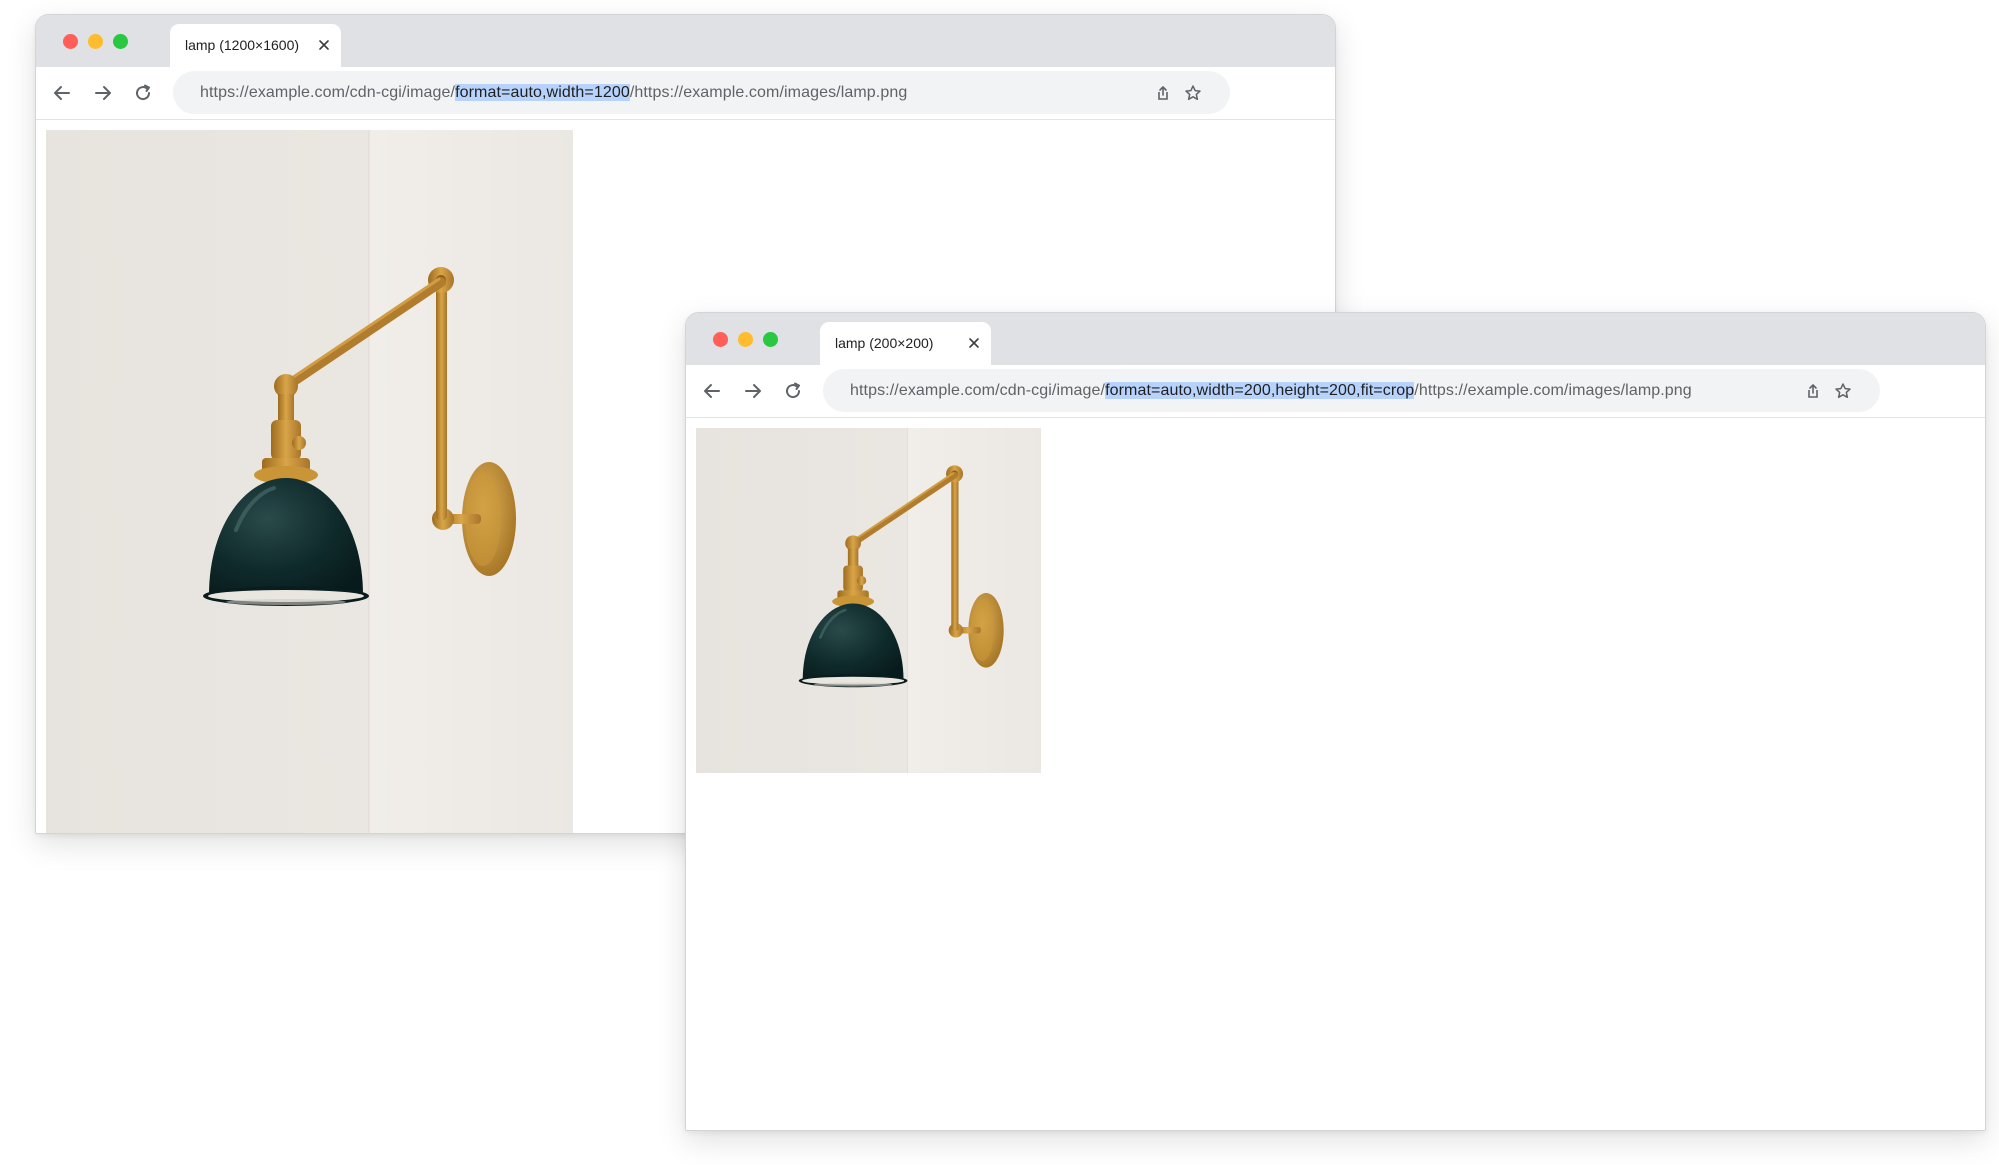 The height and width of the screenshot is (1165, 1999). What do you see at coordinates (685, 41) in the screenshot?
I see `title-bar: lamp (1200×1600)` at bounding box center [685, 41].